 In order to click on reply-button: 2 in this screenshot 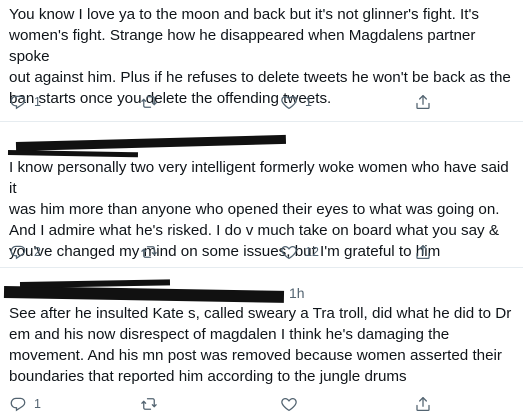, I will do `click(25, 252)`.